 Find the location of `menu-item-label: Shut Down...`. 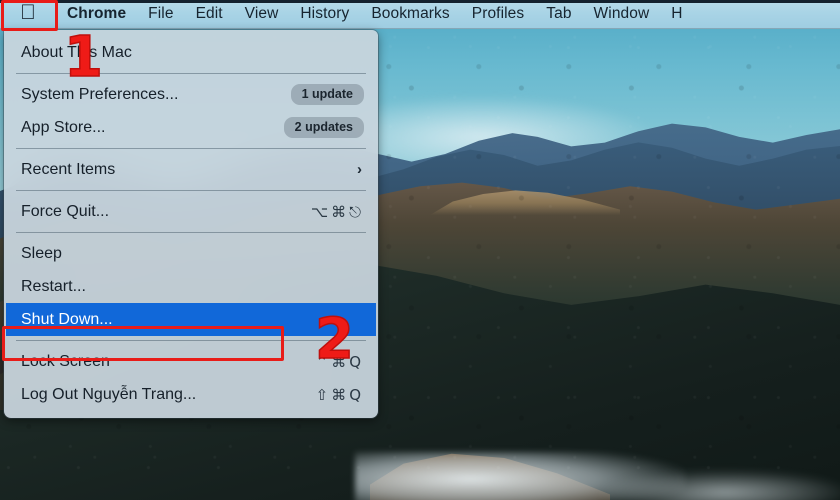

menu-item-label: Shut Down... is located at coordinates (67, 319).